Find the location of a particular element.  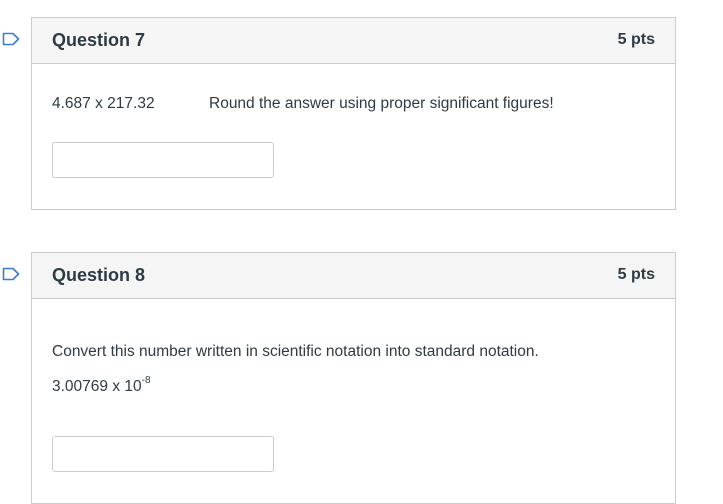

question-header: Question 7 5 pts is located at coordinates (353, 41).